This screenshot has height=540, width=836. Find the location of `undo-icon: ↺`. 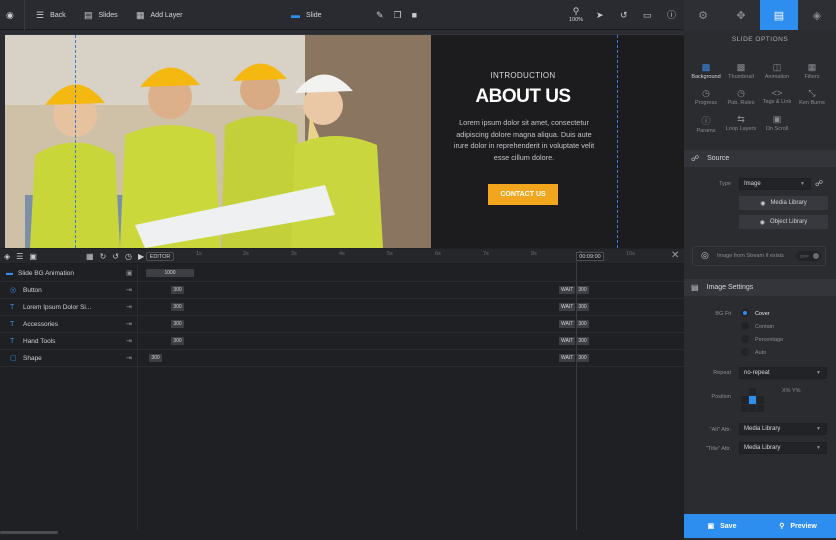

undo-icon: ↺ is located at coordinates (624, 15).